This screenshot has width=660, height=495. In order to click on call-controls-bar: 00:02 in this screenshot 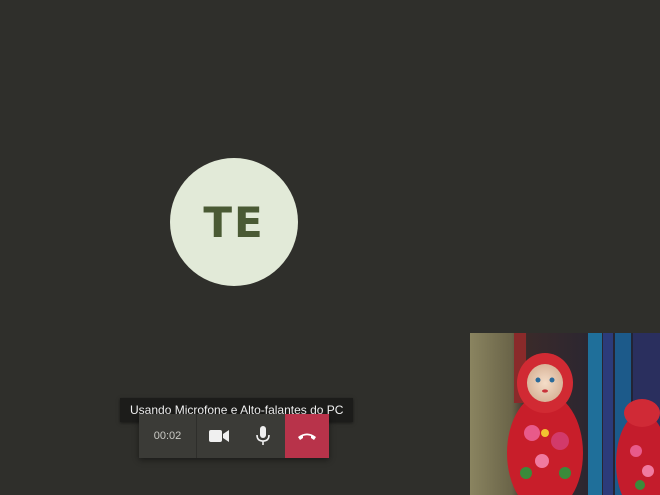, I will do `click(234, 436)`.